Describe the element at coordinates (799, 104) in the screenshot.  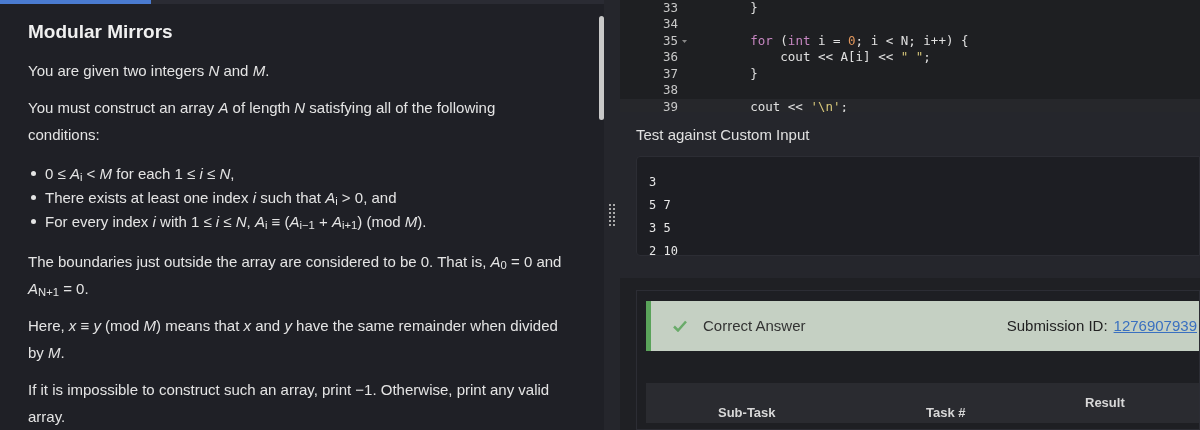
I see `code-line: cout << '\n';` at that location.